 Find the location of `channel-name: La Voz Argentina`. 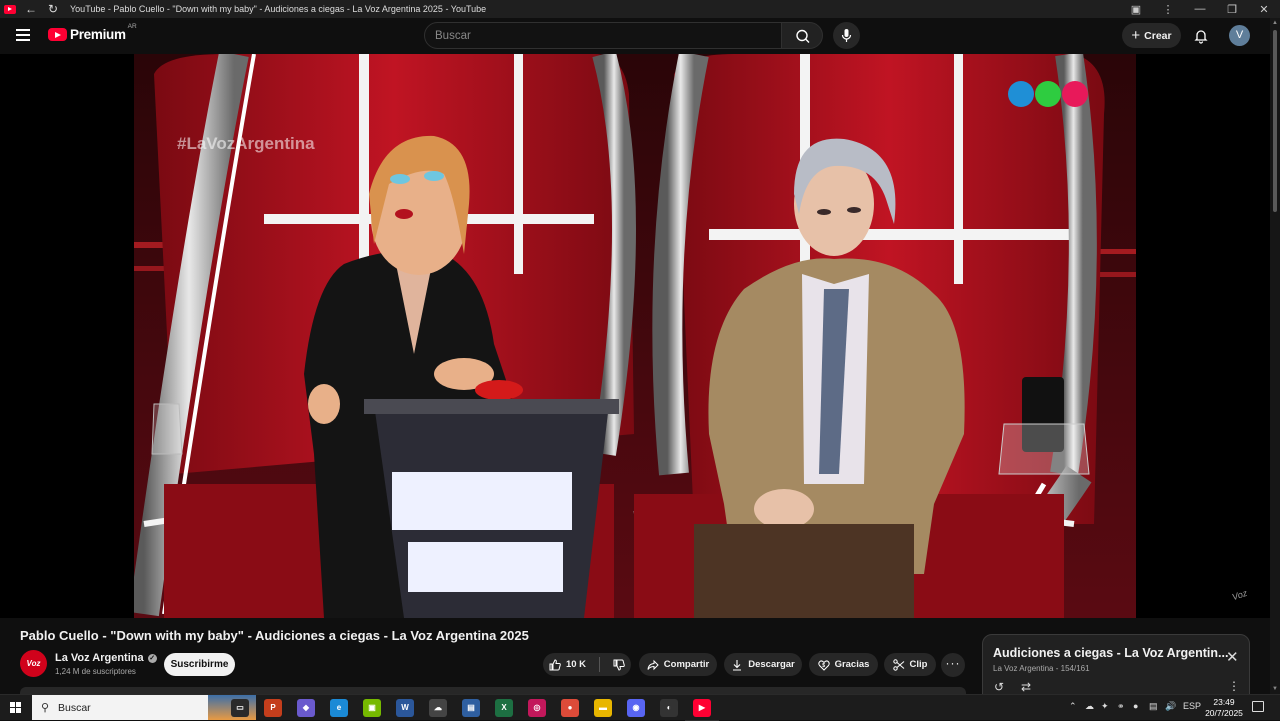

channel-name: La Voz Argentina is located at coordinates (99, 658).